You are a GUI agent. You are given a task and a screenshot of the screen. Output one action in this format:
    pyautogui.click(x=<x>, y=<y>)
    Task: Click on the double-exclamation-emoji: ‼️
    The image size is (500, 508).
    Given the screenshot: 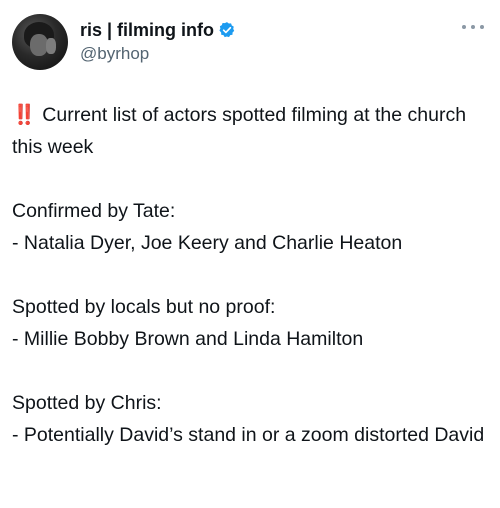 What is the action you would take?
    pyautogui.click(x=24, y=115)
    